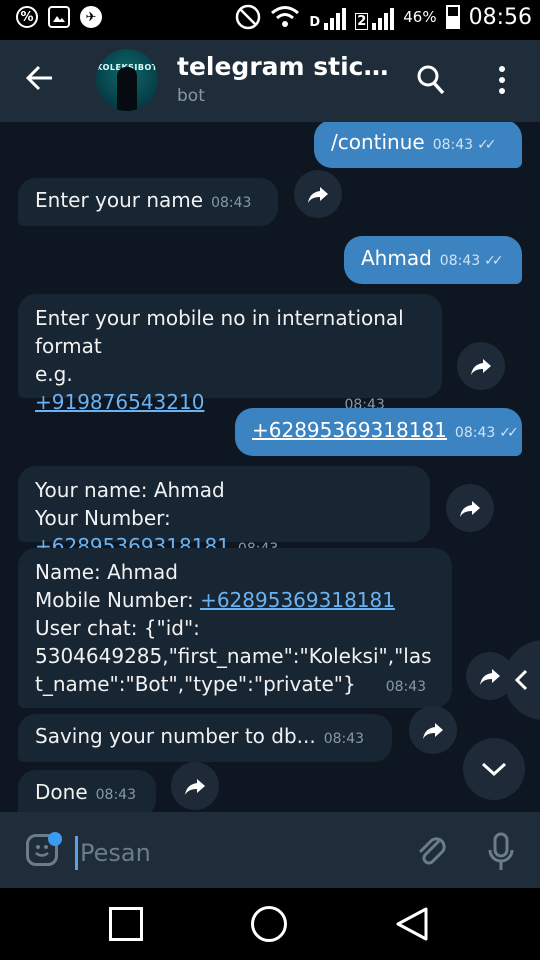 This screenshot has height=960, width=540. What do you see at coordinates (119, 200) in the screenshot?
I see `message-text: Enter your name` at bounding box center [119, 200].